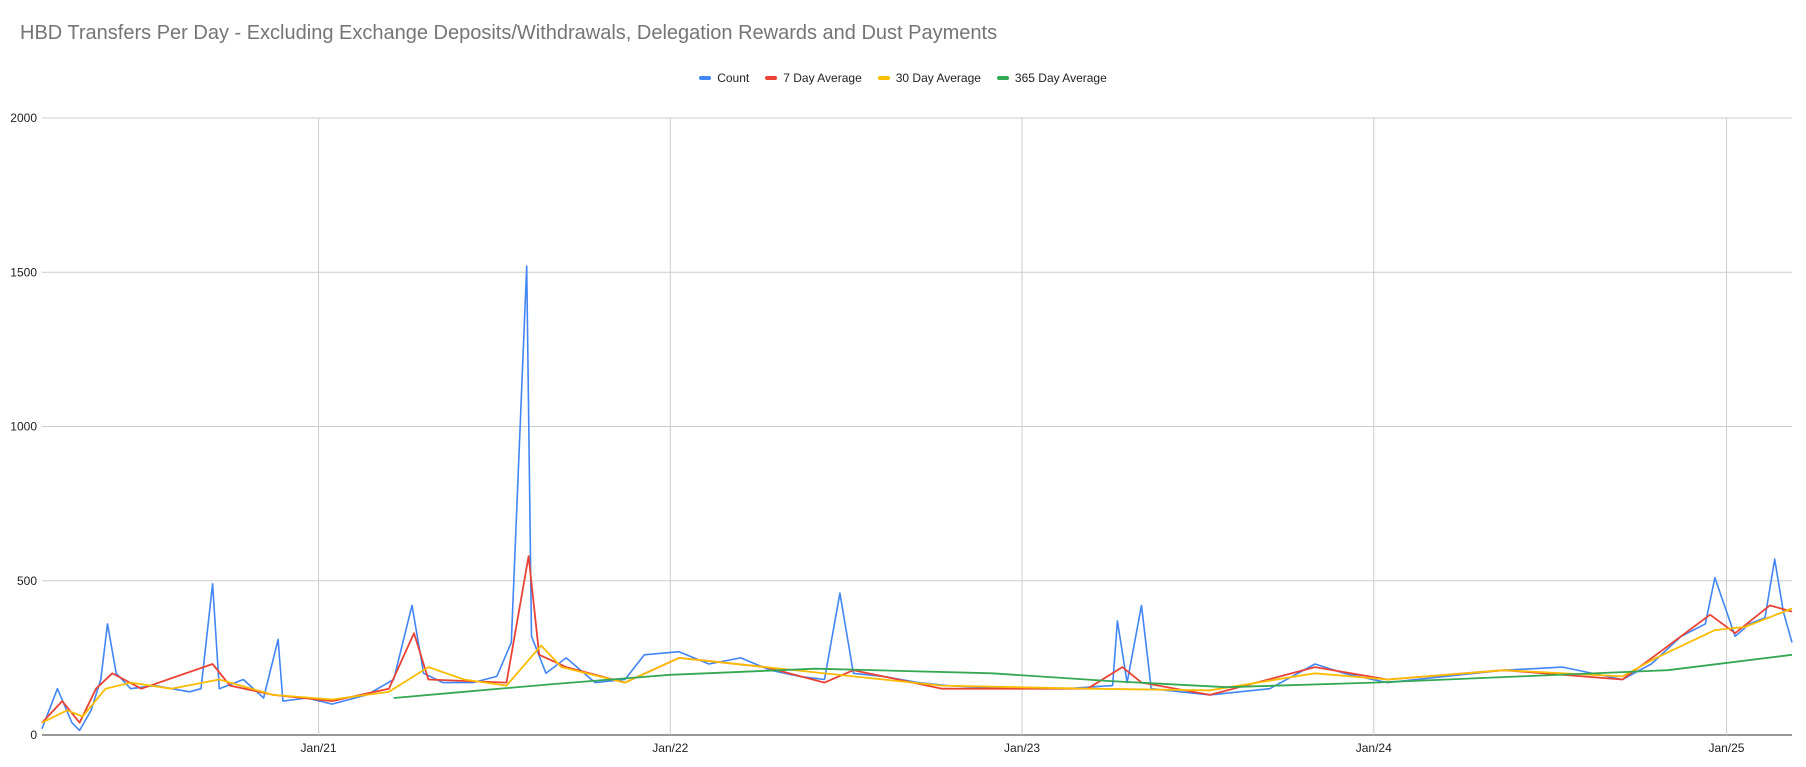  Describe the element at coordinates (917, 665) in the screenshot. I see `series-line-30-day-average` at that location.